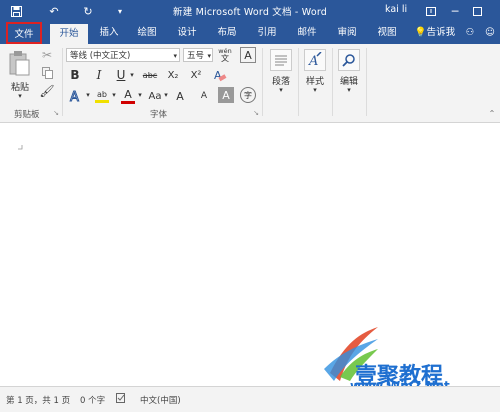 The image size is (500, 412). What do you see at coordinates (470, 33) in the screenshot?
I see `share-icon: ⚇` at bounding box center [470, 33].